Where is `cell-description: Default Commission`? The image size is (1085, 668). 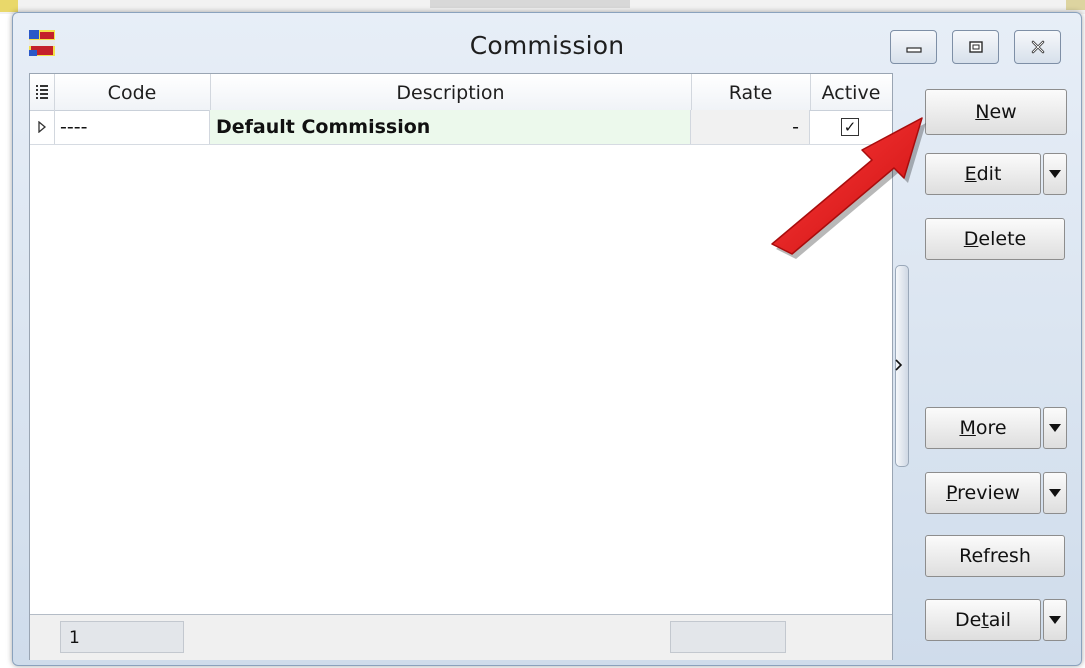
cell-description: Default Commission is located at coordinates (450, 127).